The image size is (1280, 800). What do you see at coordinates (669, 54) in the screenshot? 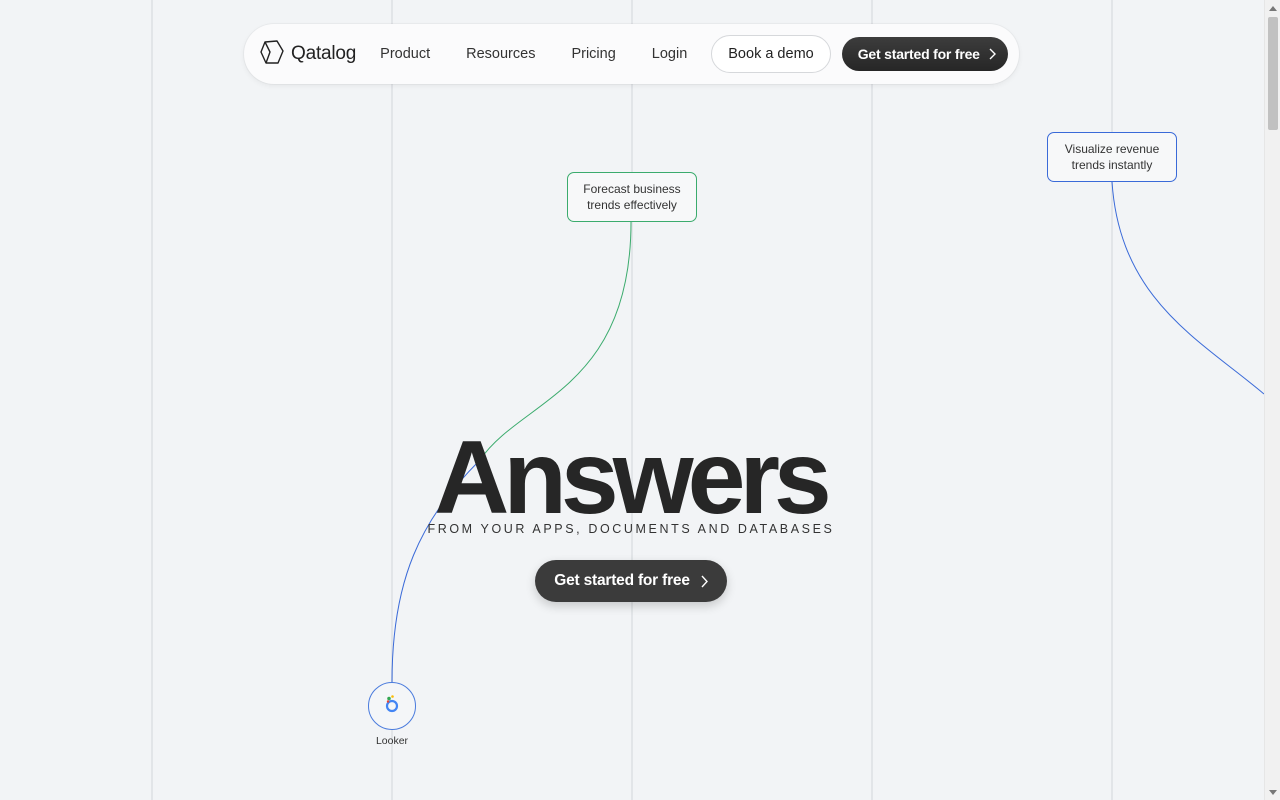
I see `nav-link-login: Login` at bounding box center [669, 54].